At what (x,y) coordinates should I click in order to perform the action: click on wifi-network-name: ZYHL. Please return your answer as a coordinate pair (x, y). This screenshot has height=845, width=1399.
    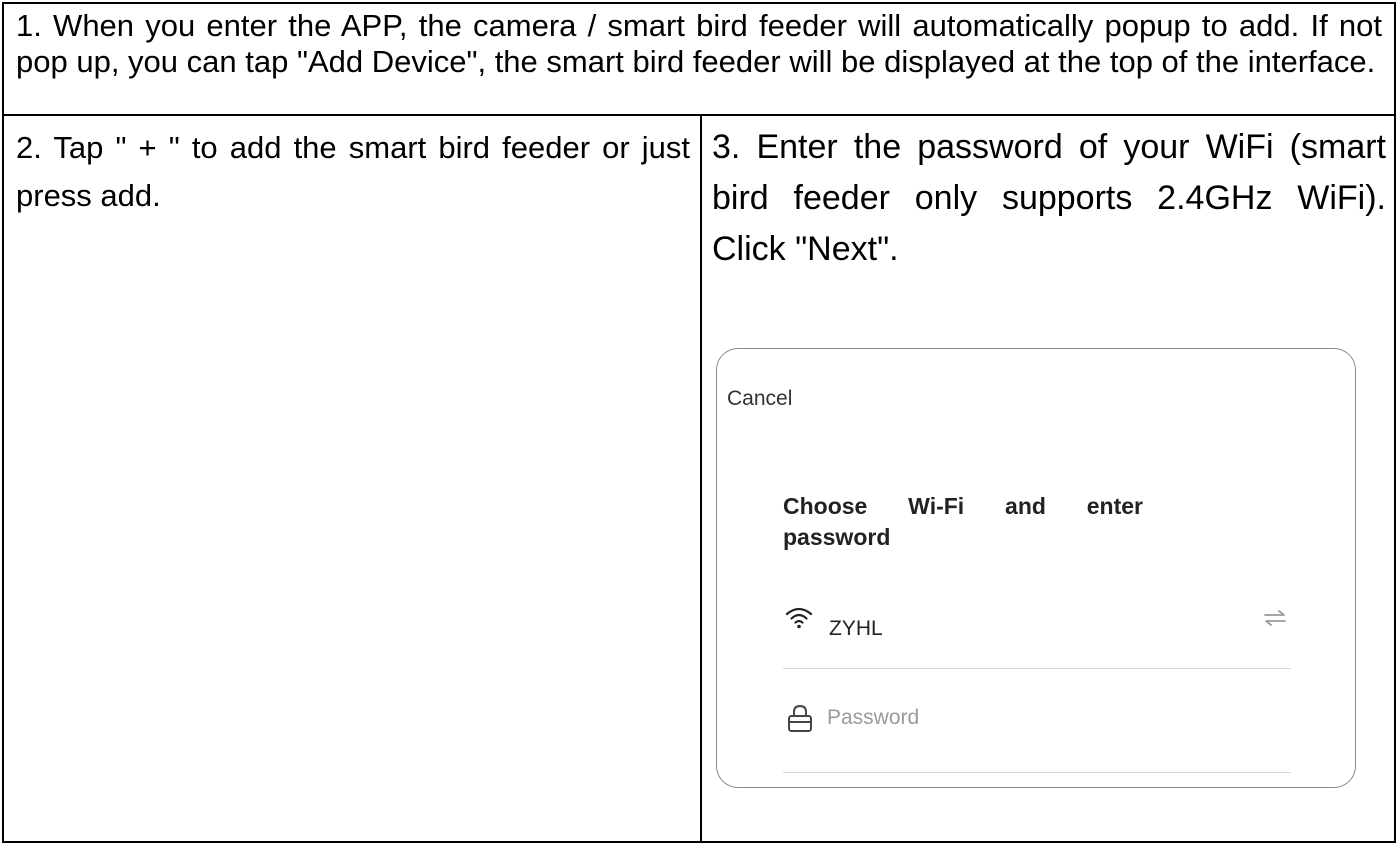
    Looking at the image, I should click on (856, 628).